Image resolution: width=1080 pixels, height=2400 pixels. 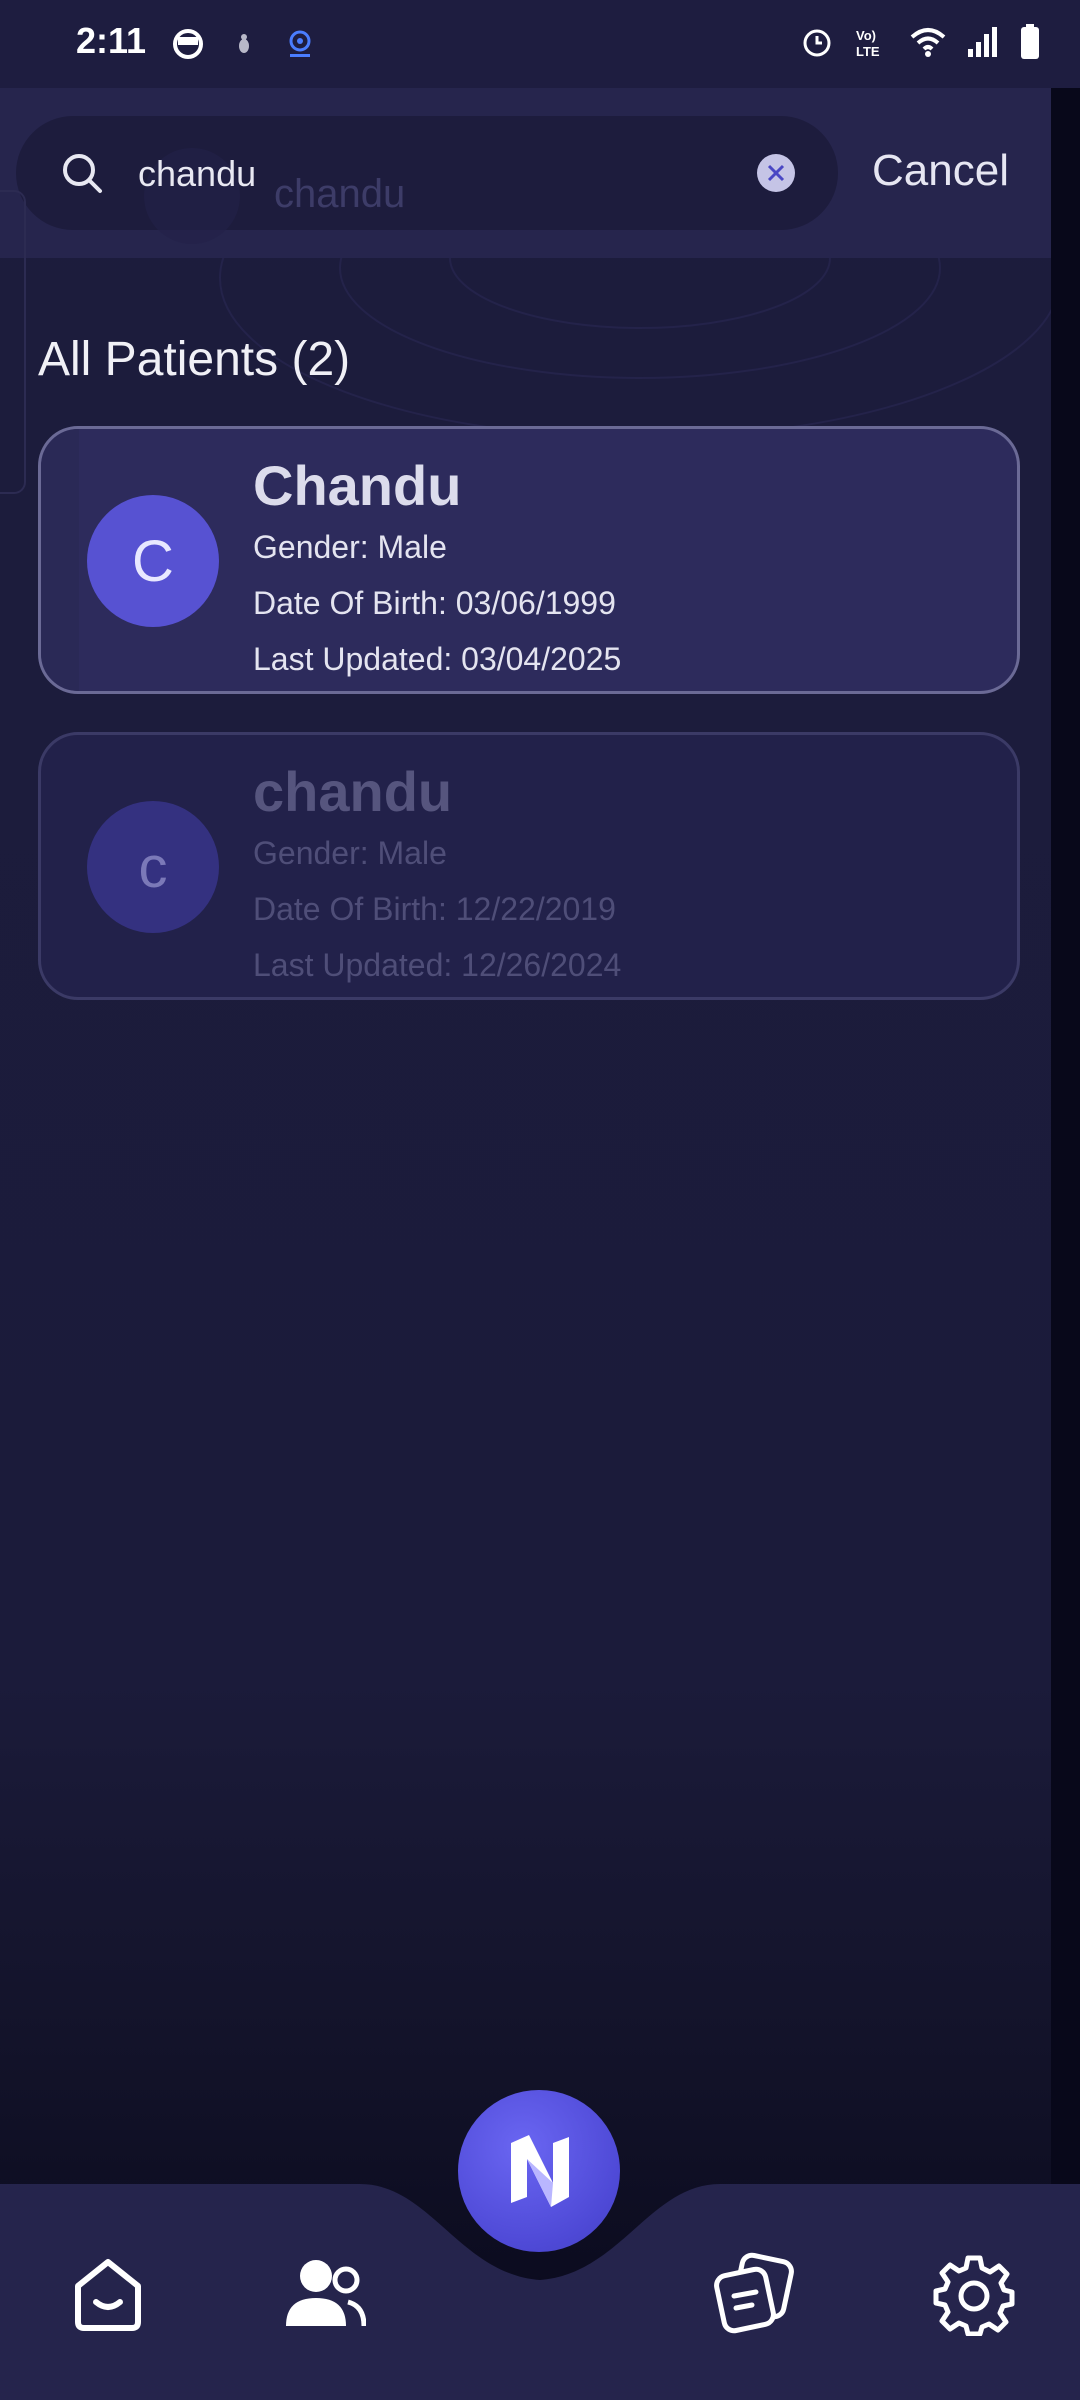 What do you see at coordinates (434, 909) in the screenshot?
I see `patient-dob: Date Of Birth: 12/22/2019` at bounding box center [434, 909].